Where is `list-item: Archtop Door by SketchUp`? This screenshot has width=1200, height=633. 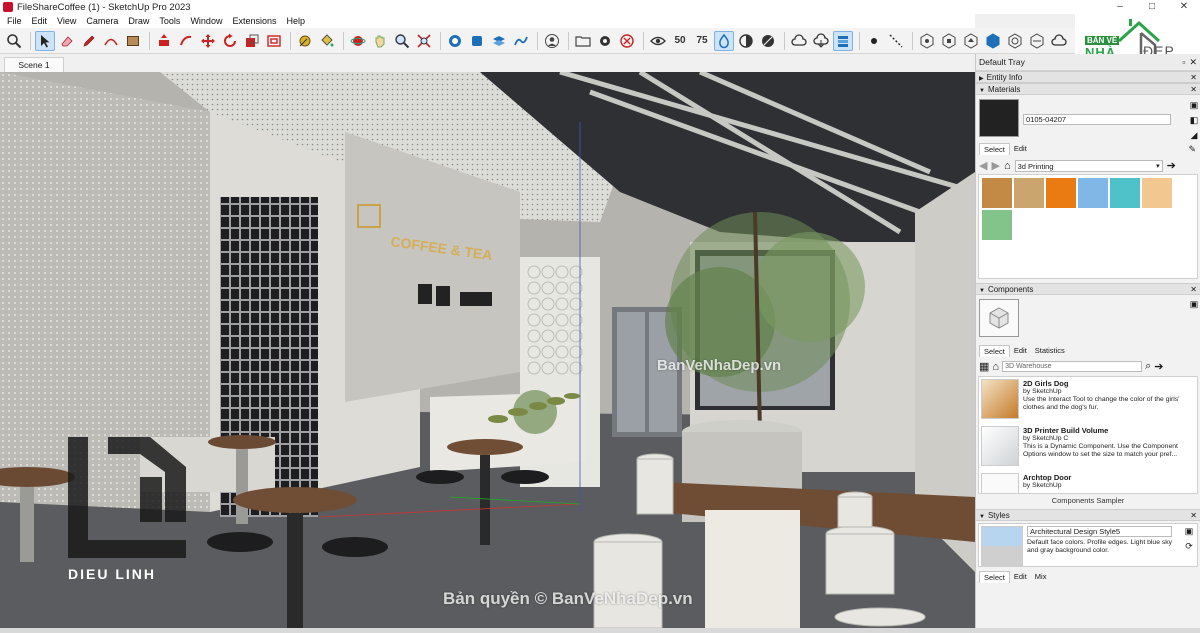
list-item: Archtop Door by SketchUp is located at coordinates (1088, 482).